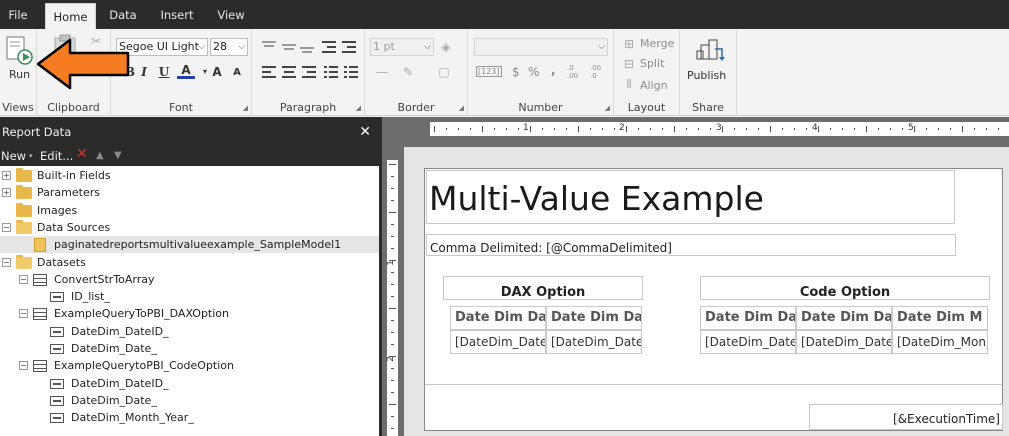 The height and width of the screenshot is (436, 1009). I want to click on code-option-title: Code Option, so click(845, 288).